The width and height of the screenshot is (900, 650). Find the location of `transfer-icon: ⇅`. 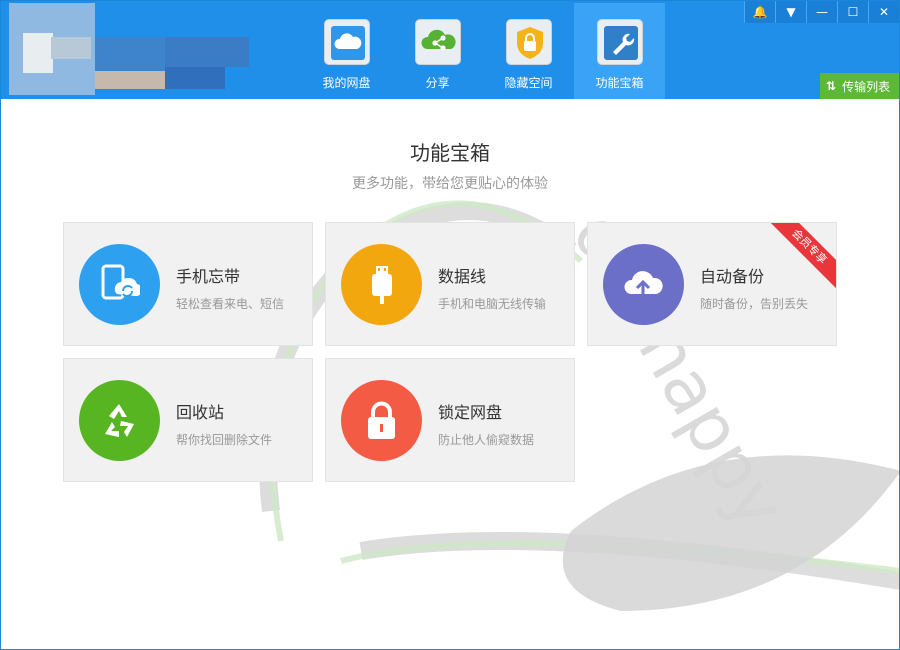

transfer-icon: ⇅ is located at coordinates (831, 86).